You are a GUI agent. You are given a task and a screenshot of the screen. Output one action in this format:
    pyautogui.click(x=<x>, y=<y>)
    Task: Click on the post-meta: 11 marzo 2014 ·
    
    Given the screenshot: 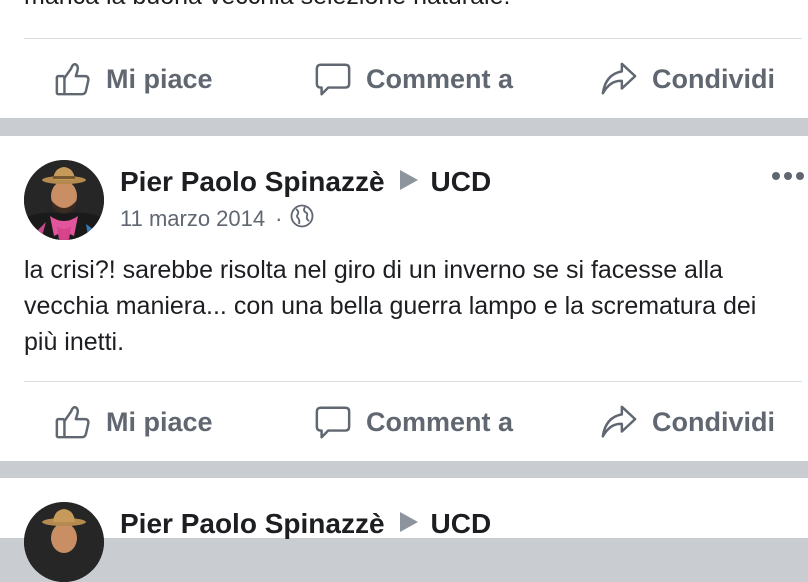 What is the action you would take?
    pyautogui.click(x=217, y=219)
    